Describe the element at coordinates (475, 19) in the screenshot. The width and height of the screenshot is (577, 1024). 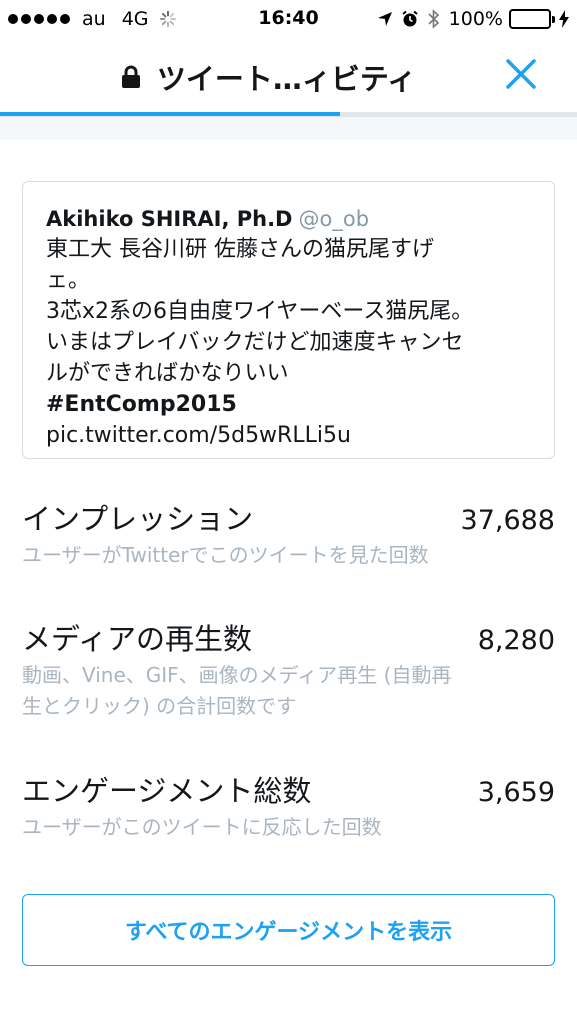
I see `battery-percent: 100%` at that location.